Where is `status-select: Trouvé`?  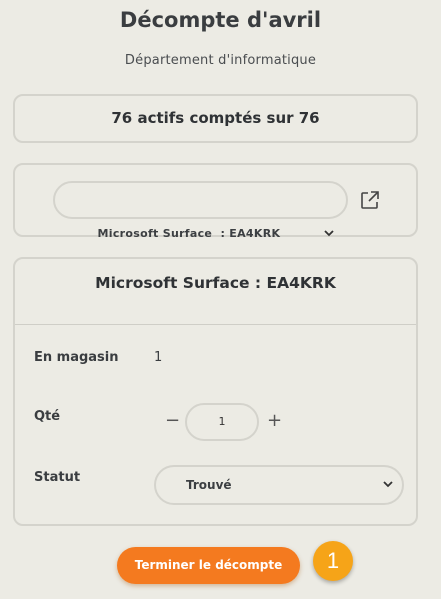
status-select: Trouvé is located at coordinates (279, 485).